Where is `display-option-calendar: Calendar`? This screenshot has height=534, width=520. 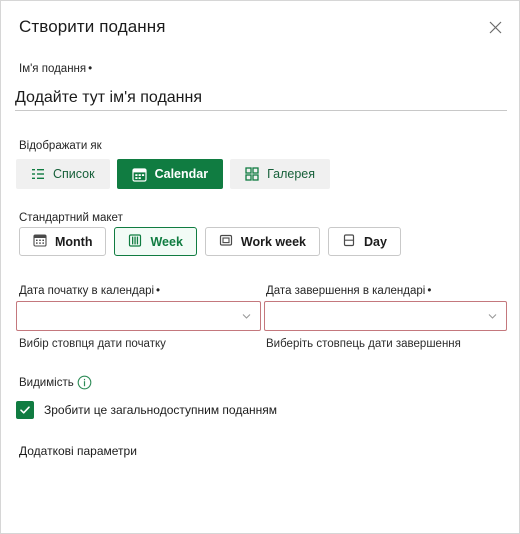 display-option-calendar: Calendar is located at coordinates (170, 174).